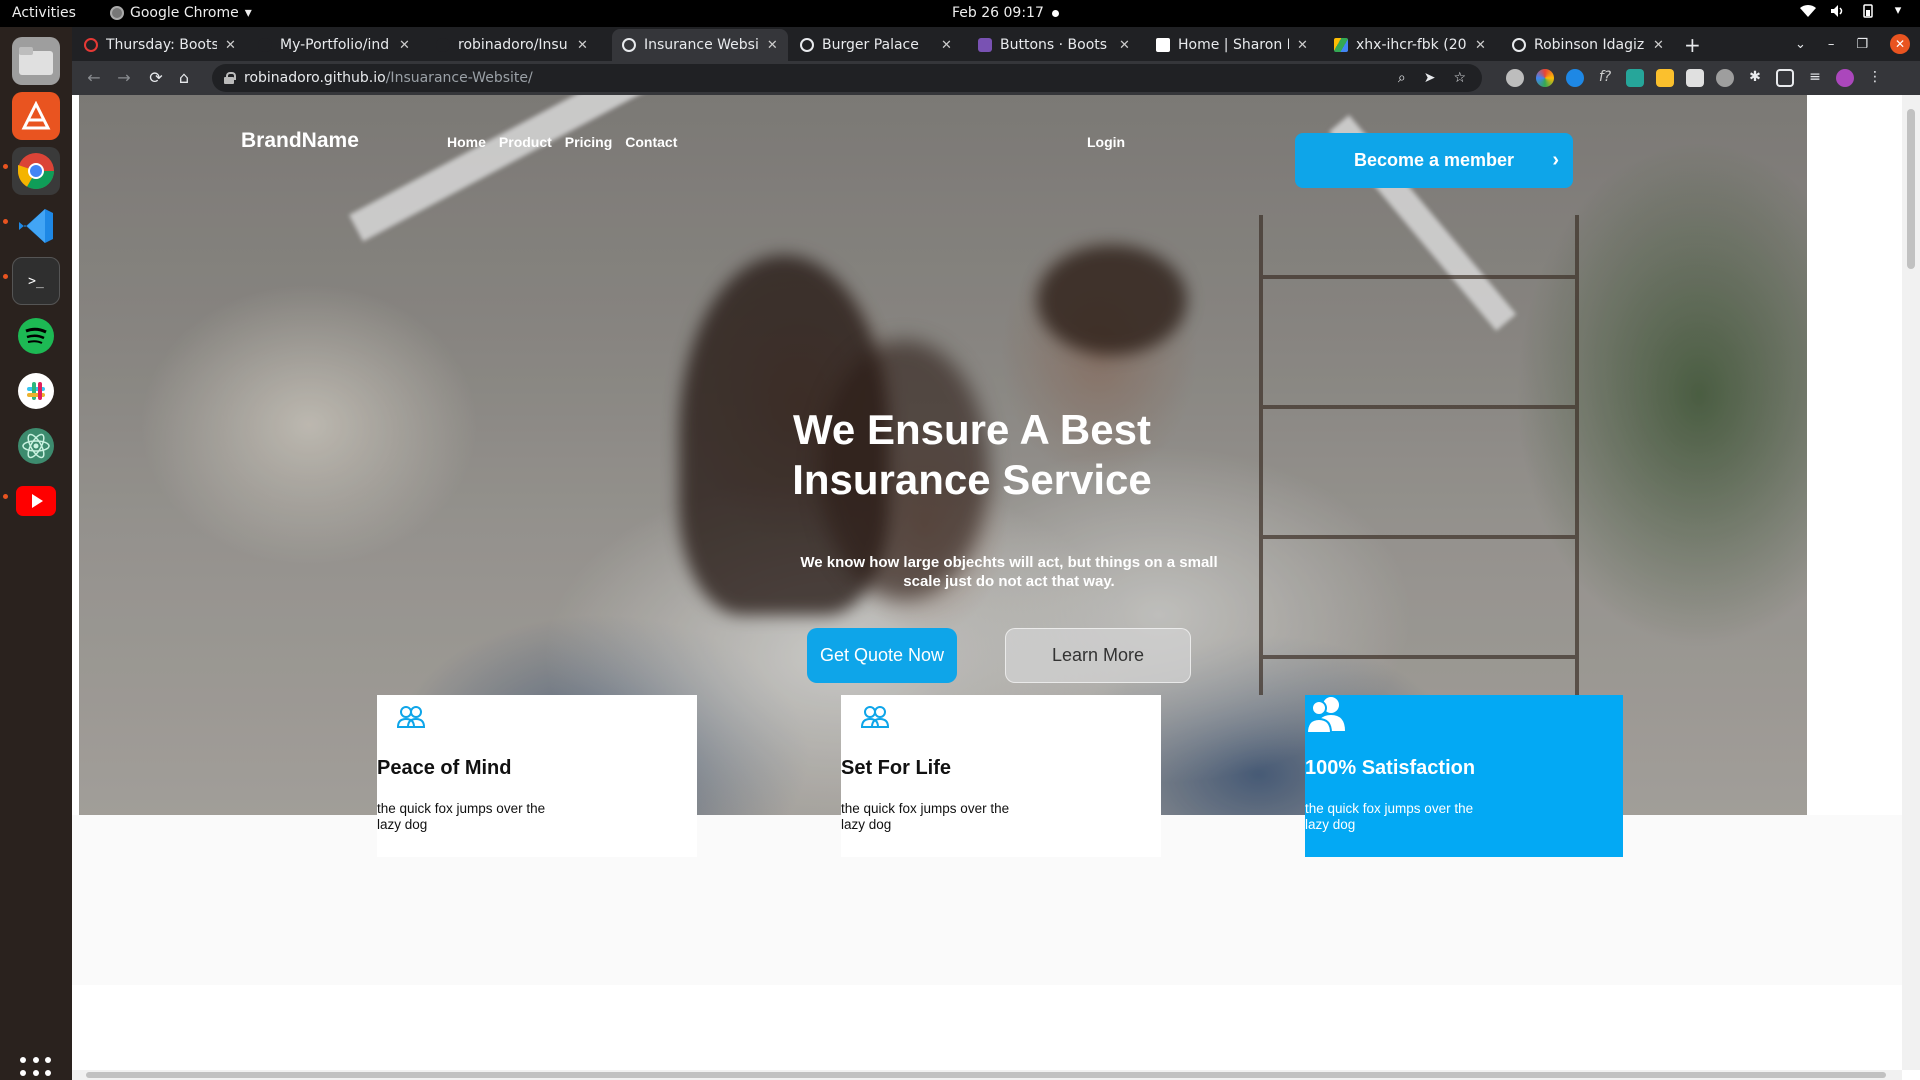 Image resolution: width=1920 pixels, height=1080 pixels. Describe the element at coordinates (1800, 44) in the screenshot. I see `tab-search-chevron-icon: ⌄` at that location.